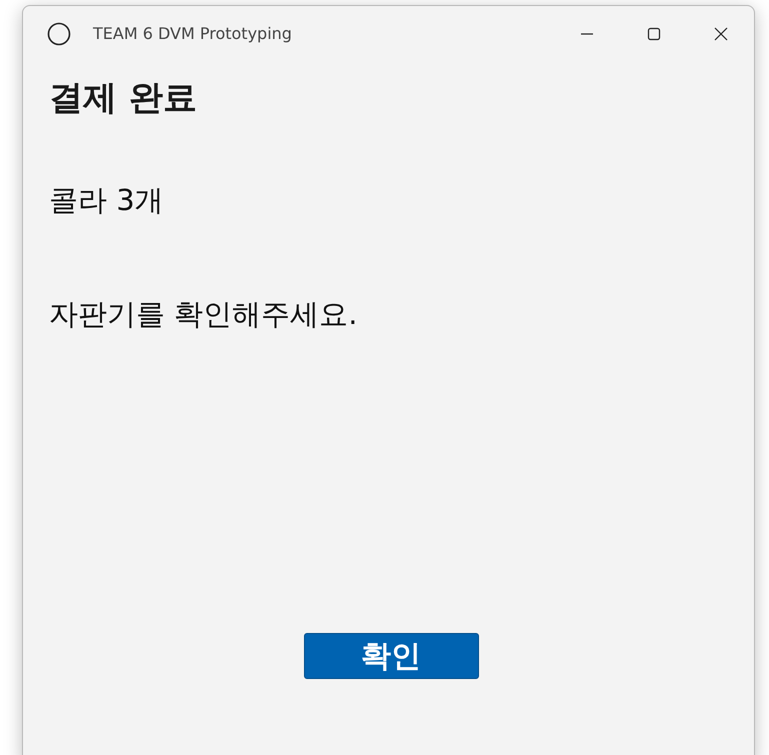  I want to click on order-summary: 콜라 3개, so click(107, 200).